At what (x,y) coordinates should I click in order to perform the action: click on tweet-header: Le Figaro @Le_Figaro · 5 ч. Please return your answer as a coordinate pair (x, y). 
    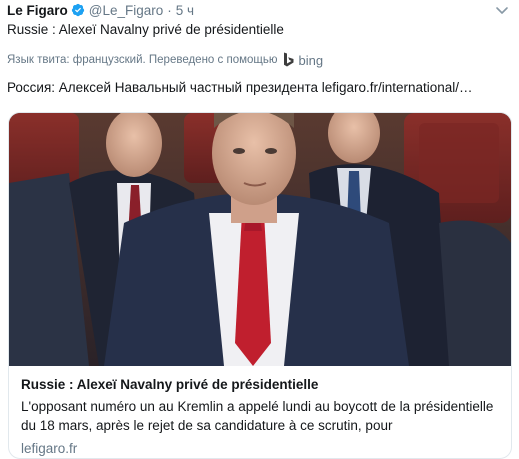
    Looking at the image, I should click on (100, 10).